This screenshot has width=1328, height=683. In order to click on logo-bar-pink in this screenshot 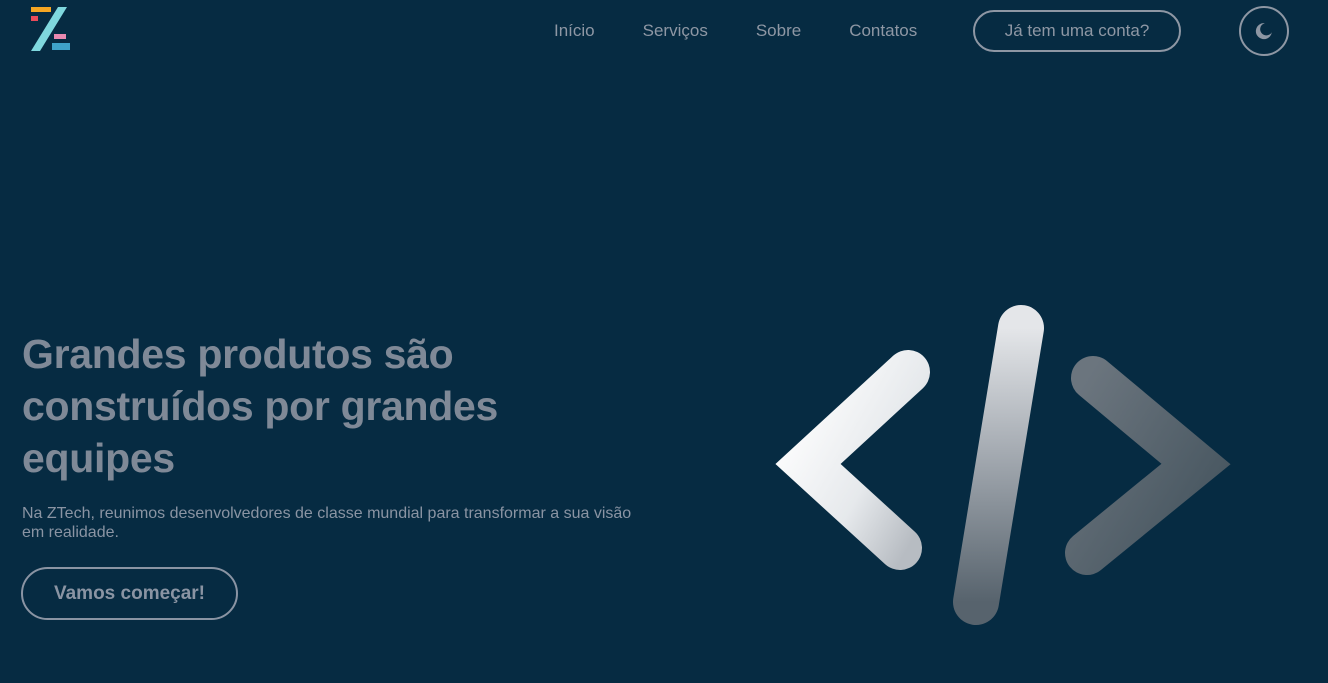, I will do `click(60, 36)`.